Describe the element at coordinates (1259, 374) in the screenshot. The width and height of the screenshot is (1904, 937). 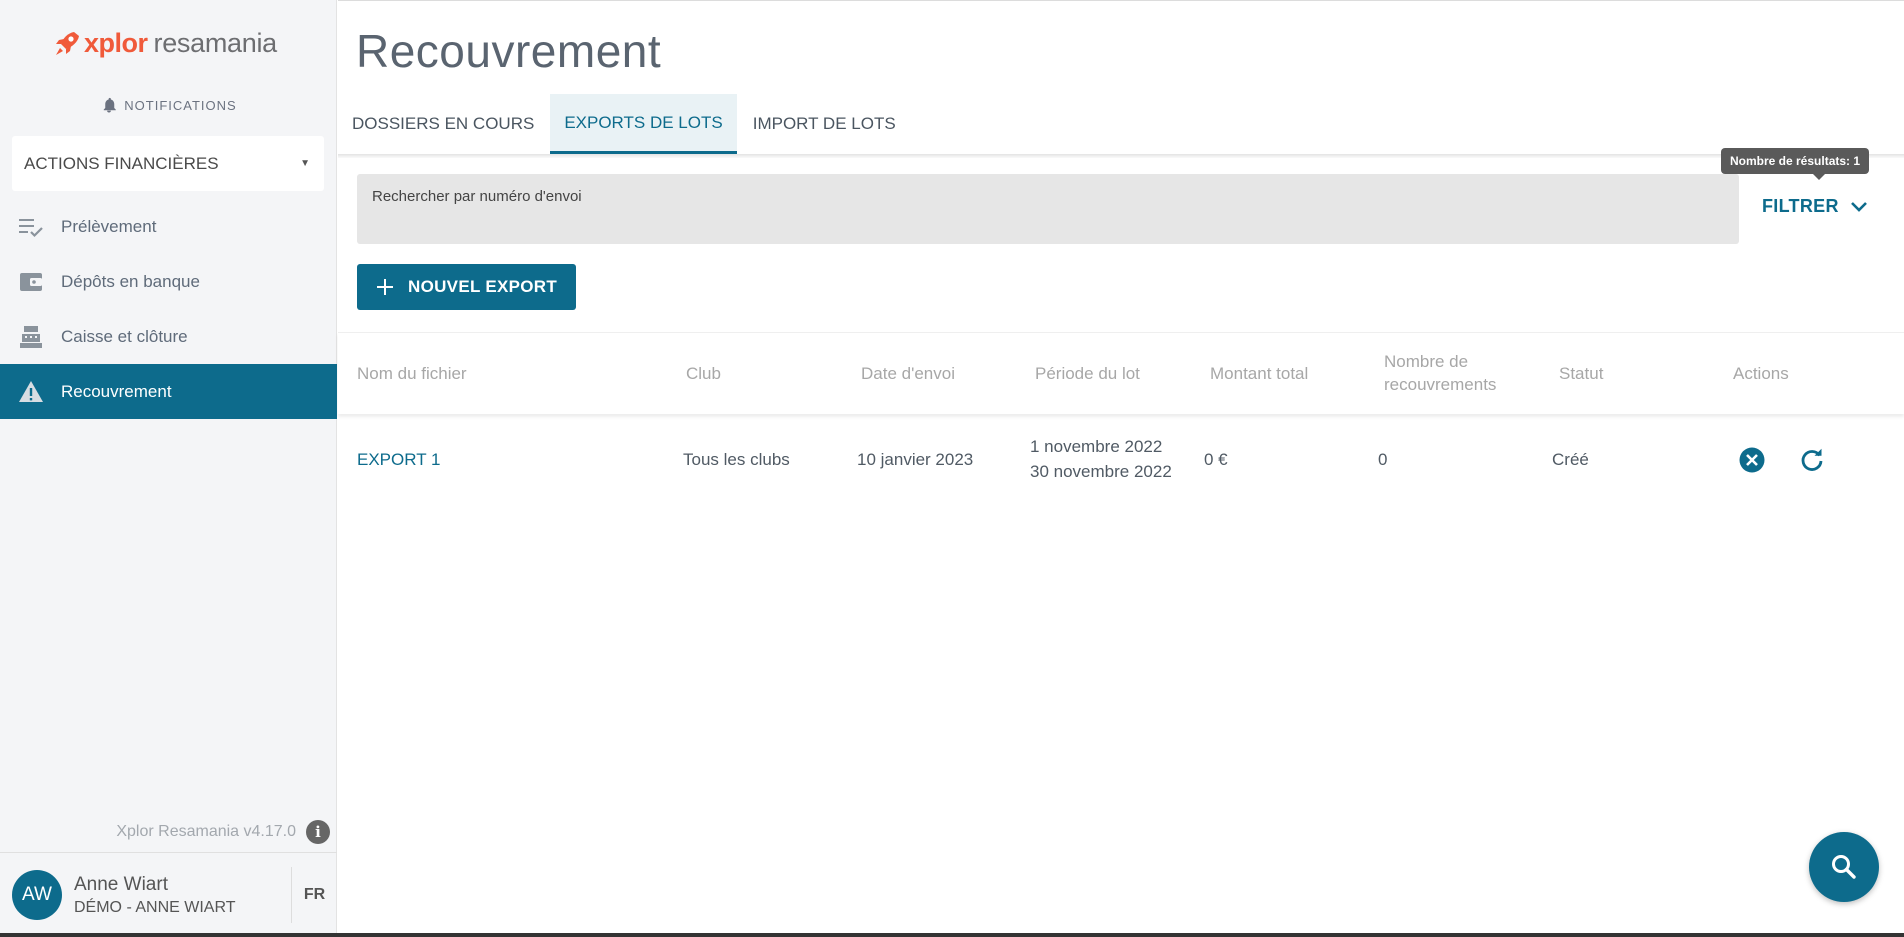
I see `column-header-amount: Montant total` at that location.